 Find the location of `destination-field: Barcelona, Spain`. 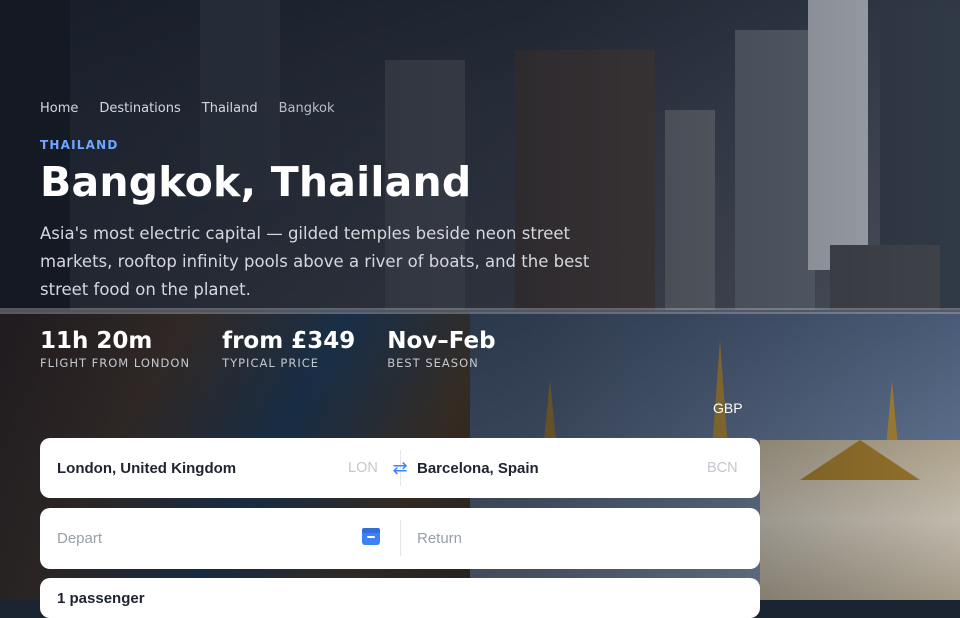

destination-field: Barcelona, Spain is located at coordinates (478, 468).